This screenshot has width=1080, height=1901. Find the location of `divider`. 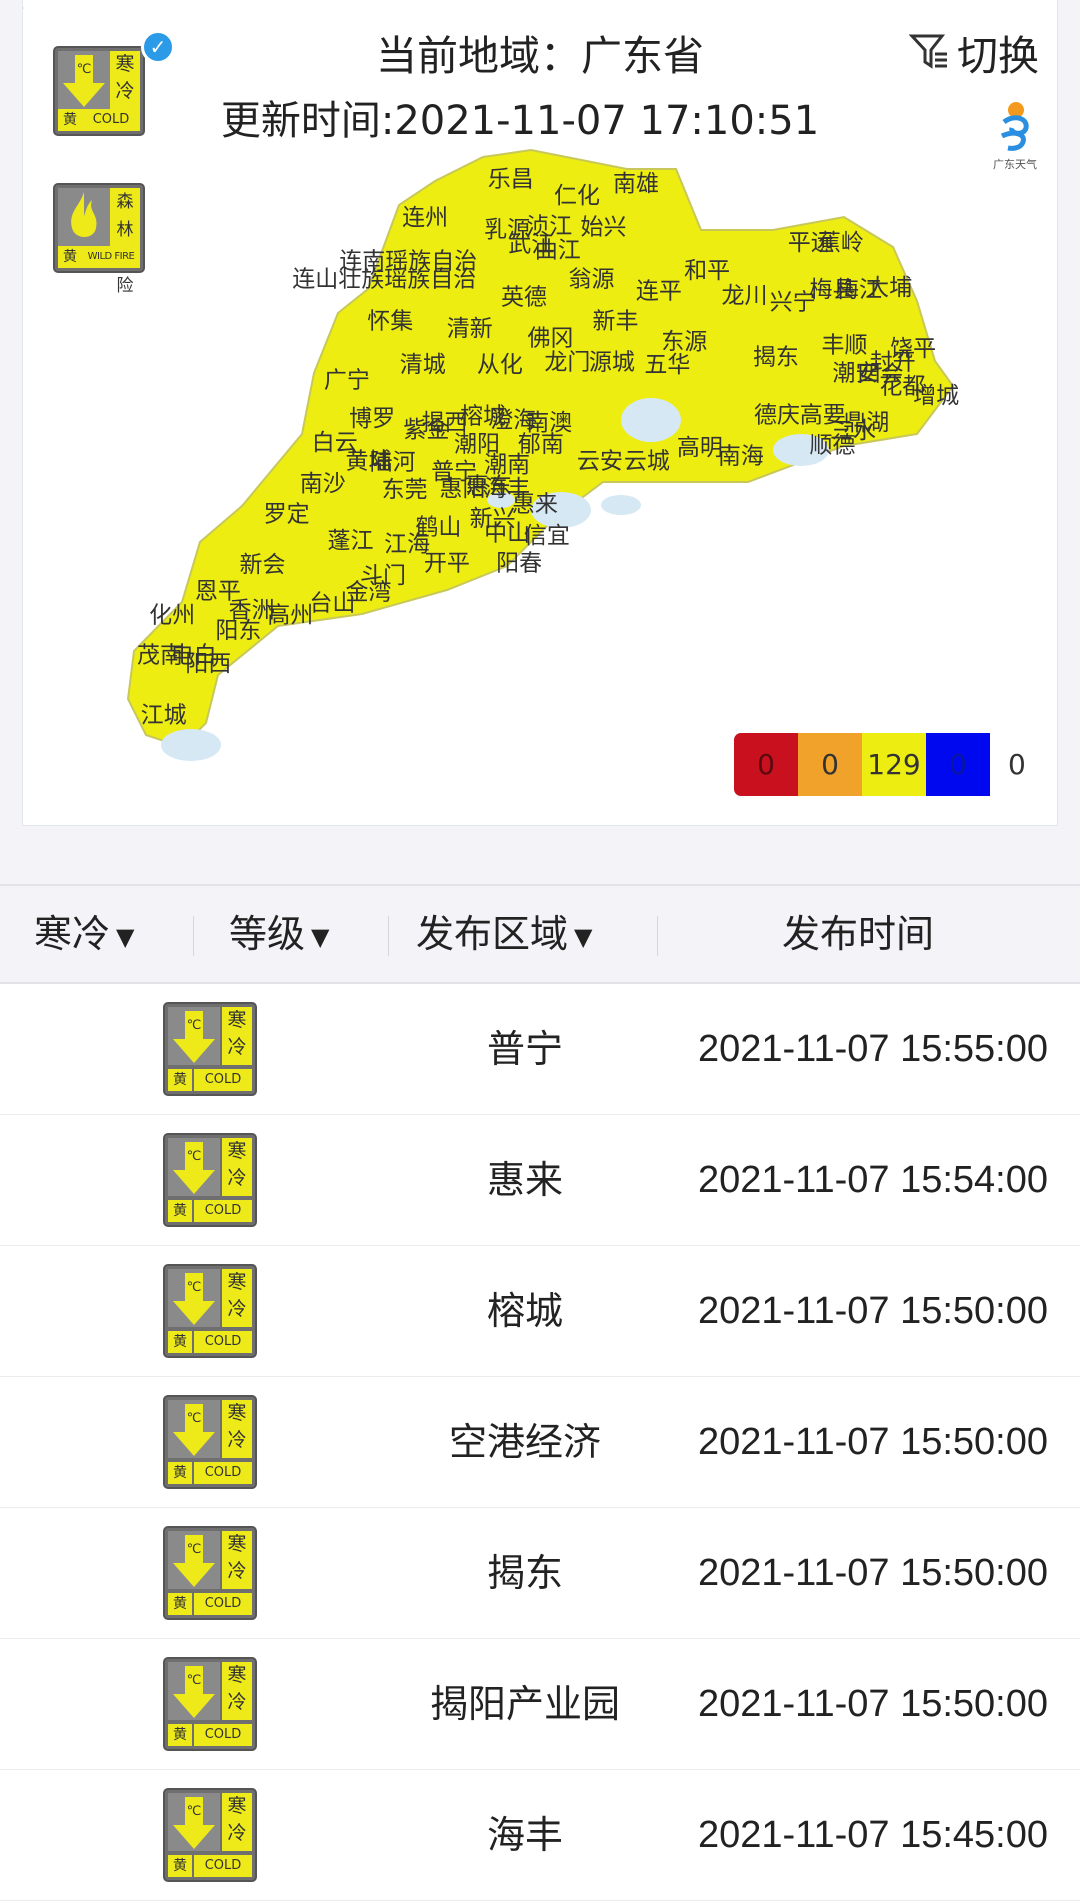

divider is located at coordinates (193, 936).